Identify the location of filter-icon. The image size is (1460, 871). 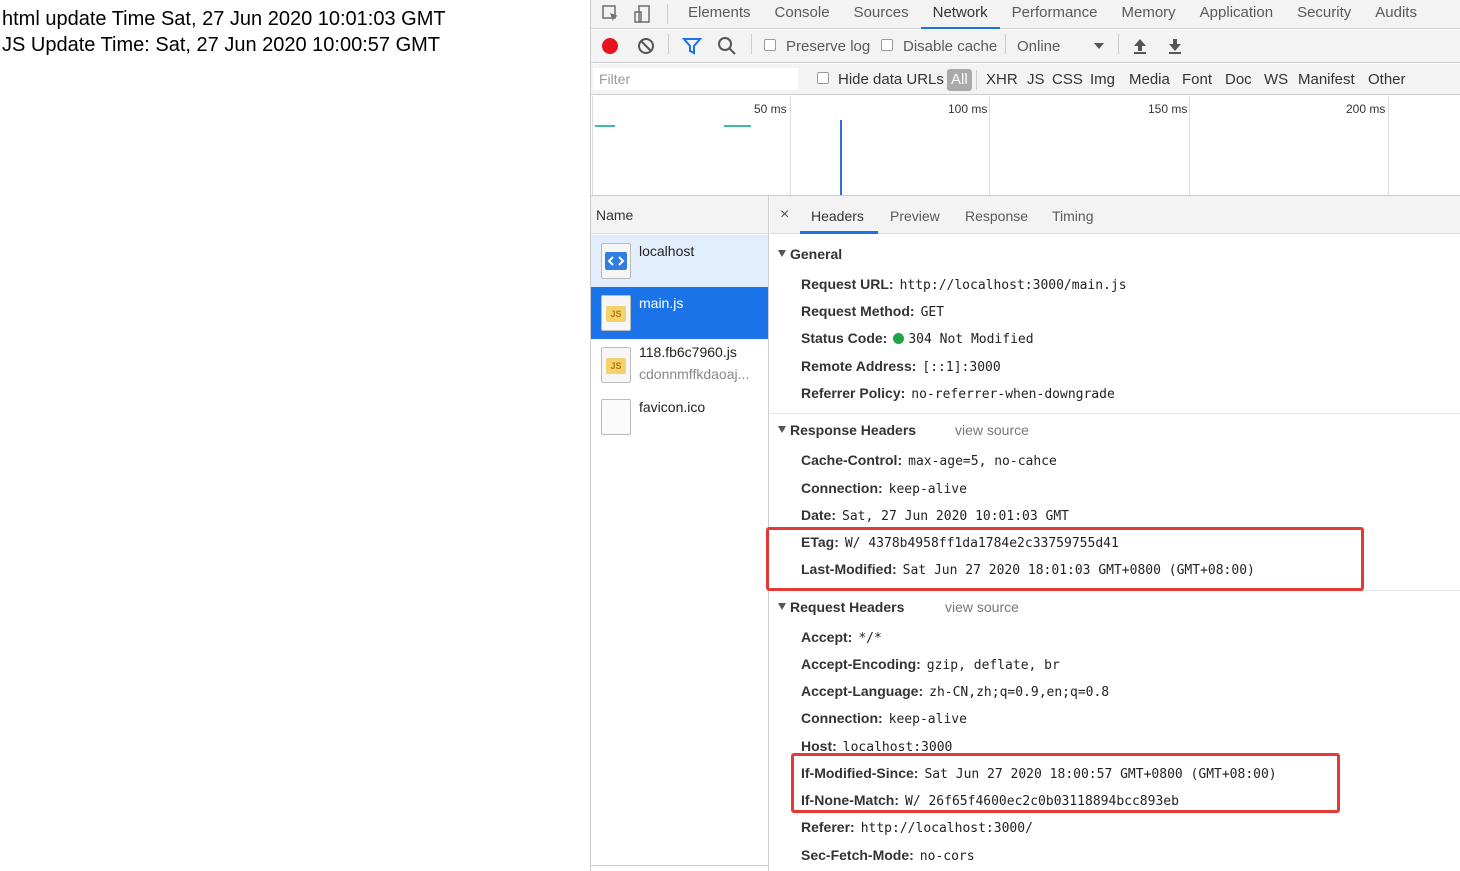
(692, 46).